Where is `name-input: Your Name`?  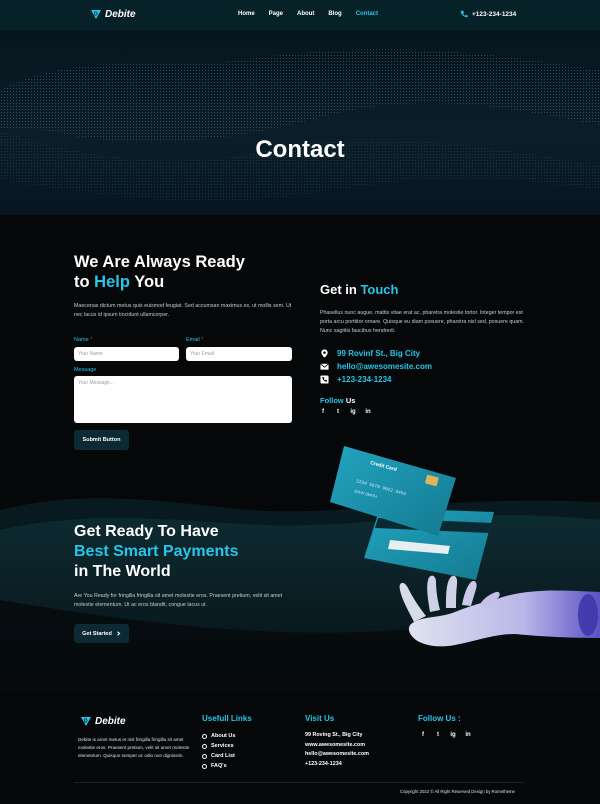 name-input: Your Name is located at coordinates (126, 354).